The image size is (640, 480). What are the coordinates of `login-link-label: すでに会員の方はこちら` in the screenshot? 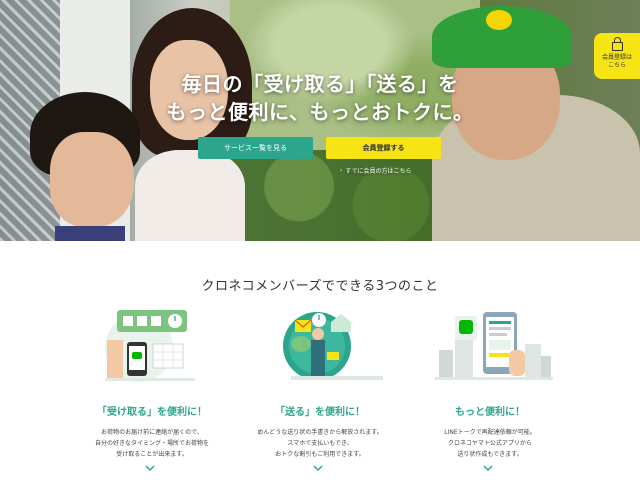 It's located at (378, 171).